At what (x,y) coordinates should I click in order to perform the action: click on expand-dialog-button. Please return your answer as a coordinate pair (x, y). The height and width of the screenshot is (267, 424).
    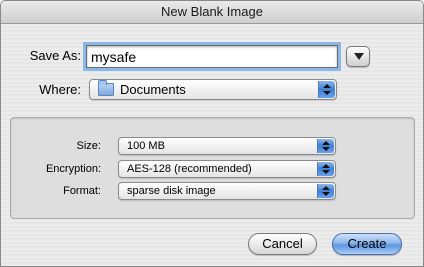
    Looking at the image, I should click on (358, 56).